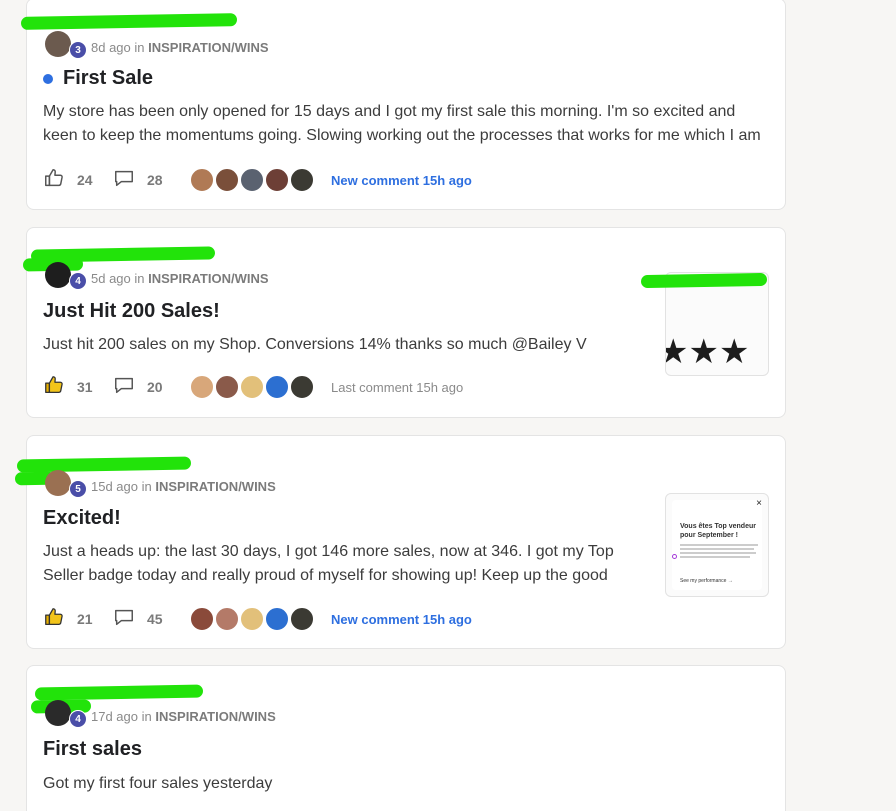 The image size is (896, 811). What do you see at coordinates (408, 784) in the screenshot?
I see `post-excerpt: Got my first four sales yesterday` at bounding box center [408, 784].